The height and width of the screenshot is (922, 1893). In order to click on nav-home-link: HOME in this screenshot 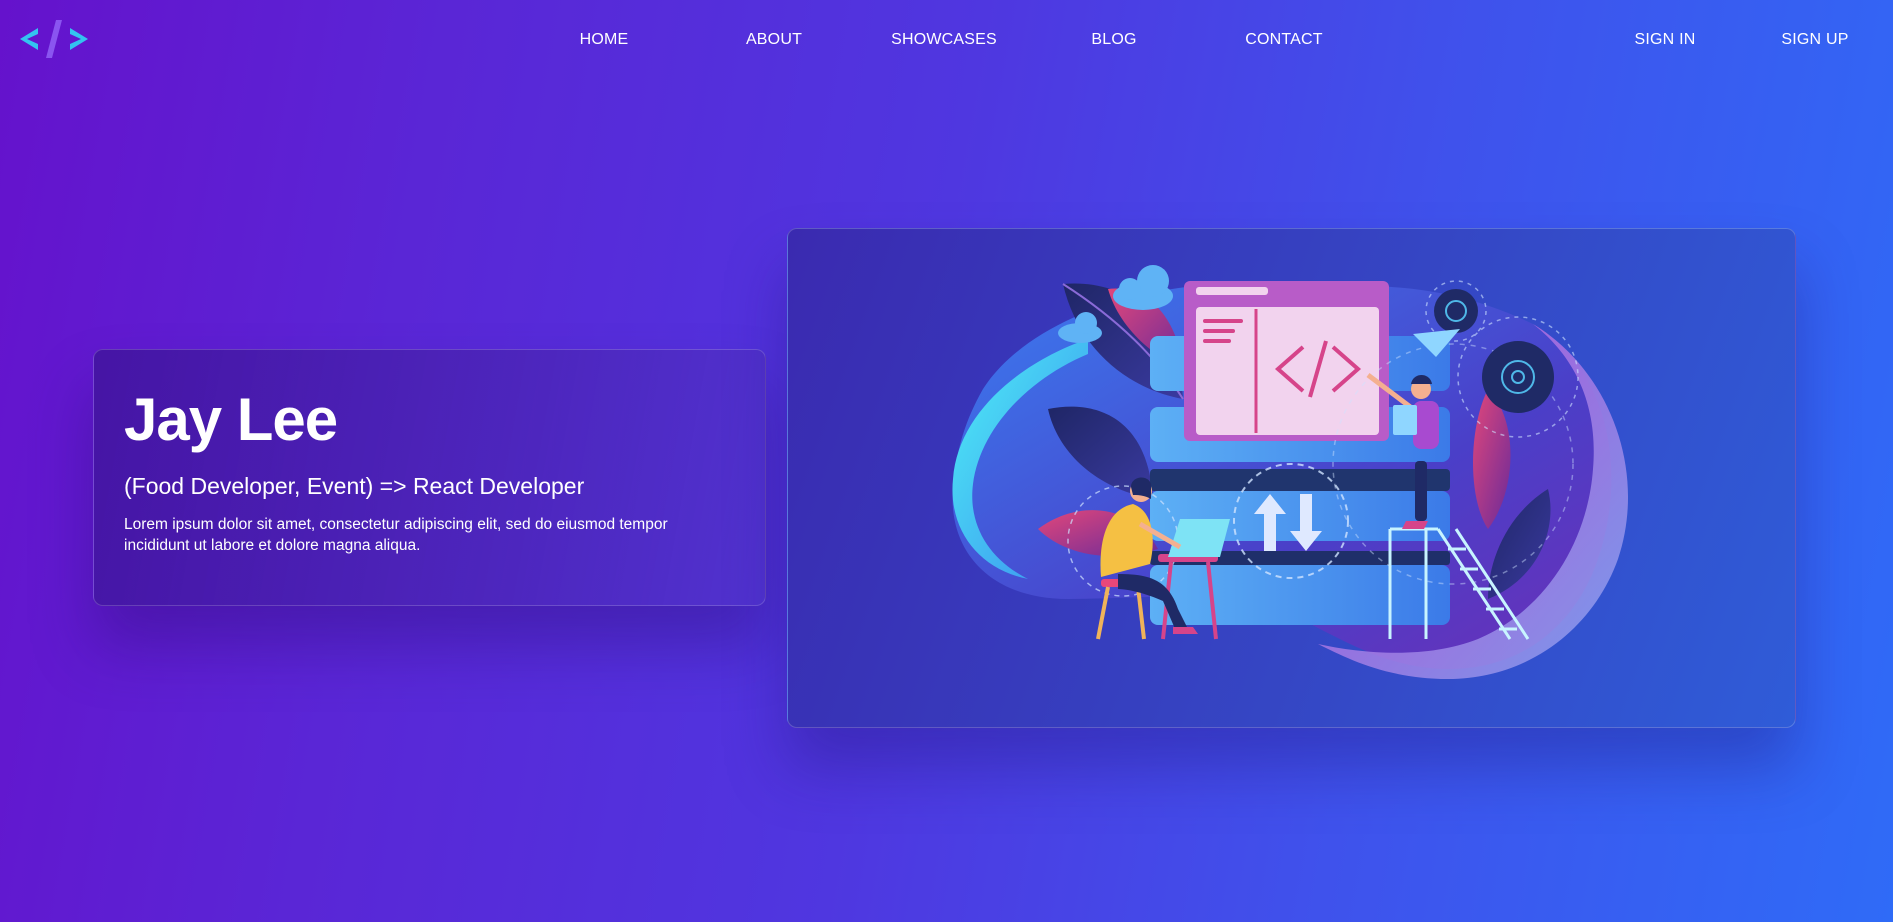, I will do `click(604, 40)`.